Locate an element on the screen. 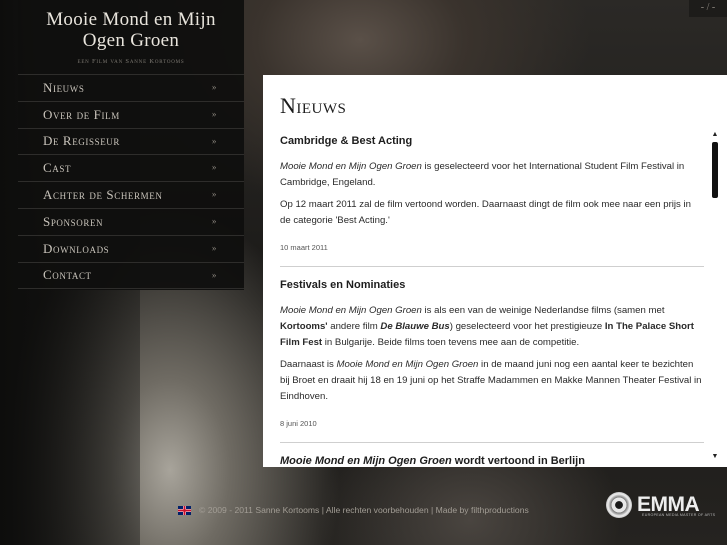  language-switch: - / - is located at coordinates (708, 8).